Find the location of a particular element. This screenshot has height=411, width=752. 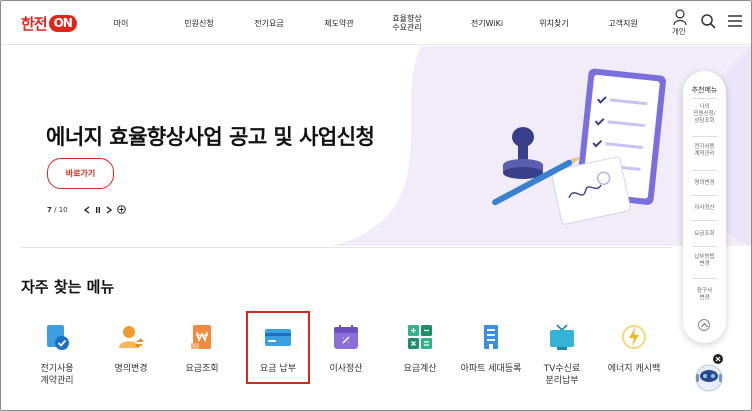

selected-menu-highlight is located at coordinates (278, 347).